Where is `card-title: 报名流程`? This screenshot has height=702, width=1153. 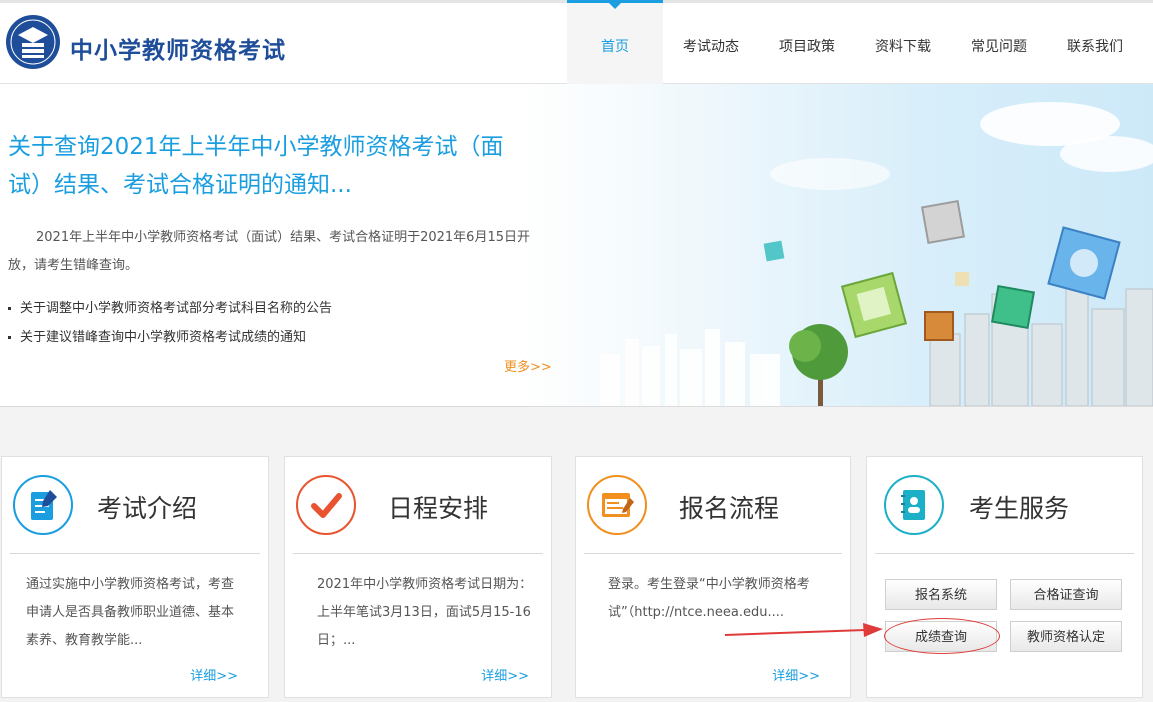
card-title: 报名流程 is located at coordinates (729, 507).